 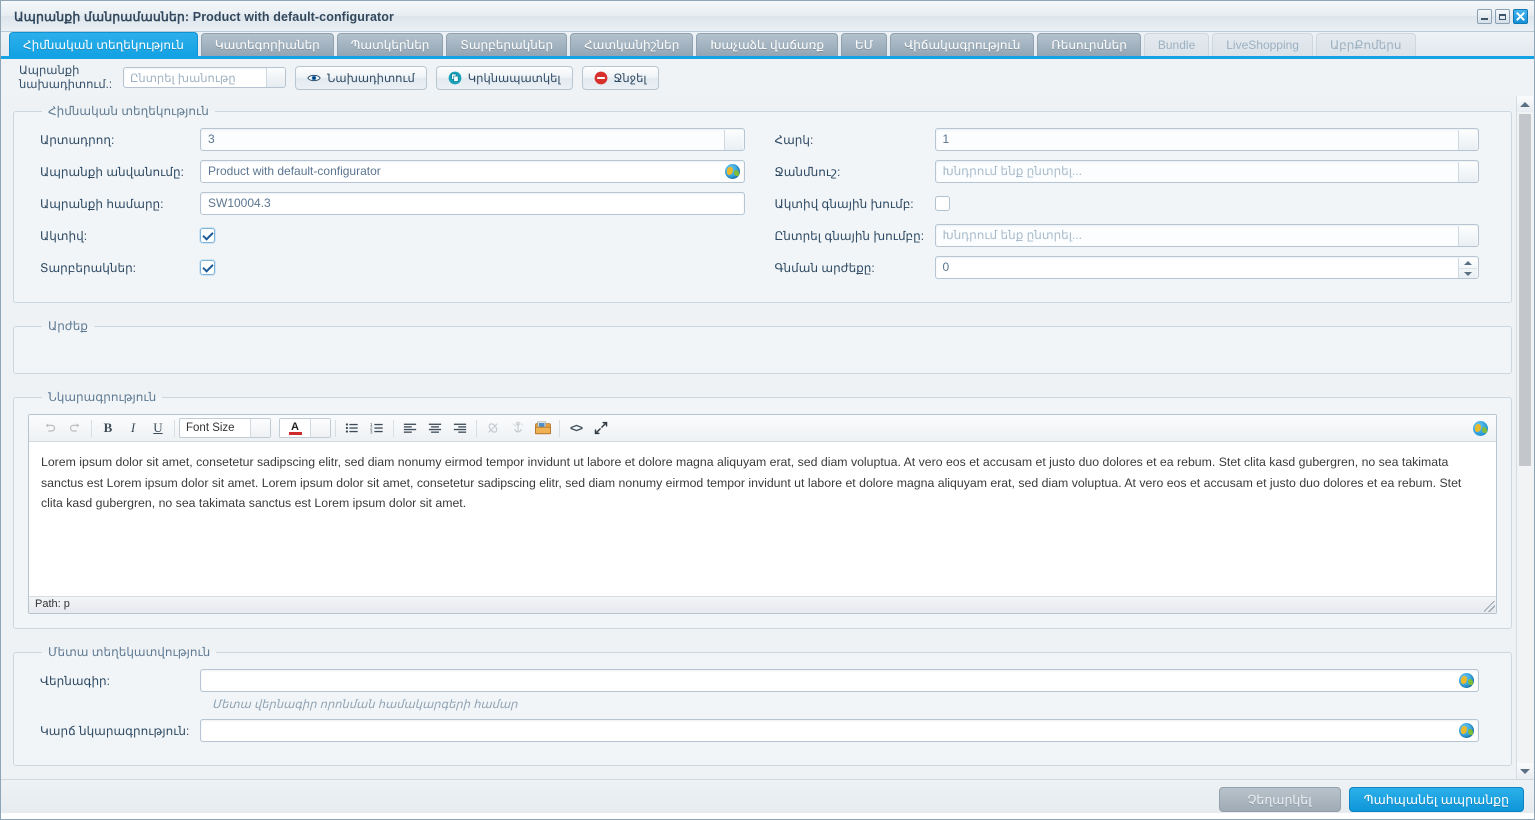 I want to click on tab-properties: Հատկանիշներ, so click(x=632, y=44).